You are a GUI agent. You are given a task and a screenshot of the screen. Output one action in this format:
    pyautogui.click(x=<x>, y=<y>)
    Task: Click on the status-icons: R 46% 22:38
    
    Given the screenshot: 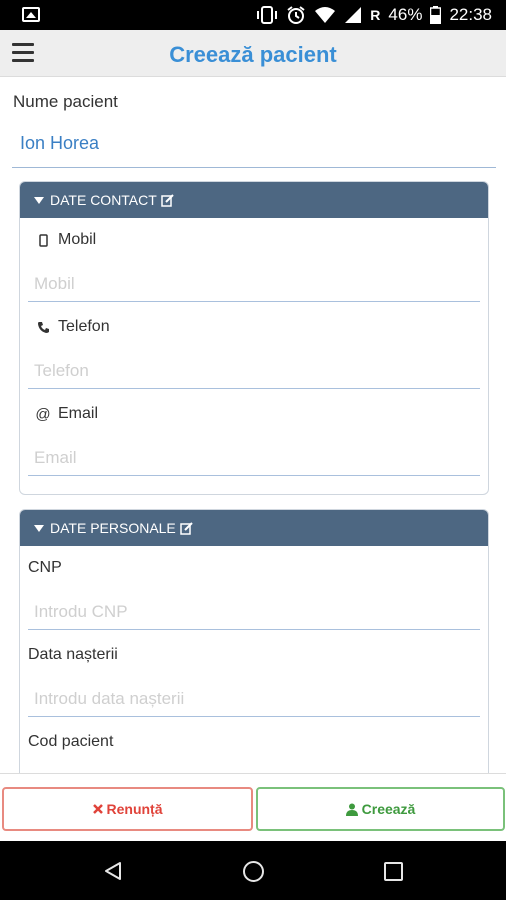 What is the action you would take?
    pyautogui.click(x=374, y=15)
    